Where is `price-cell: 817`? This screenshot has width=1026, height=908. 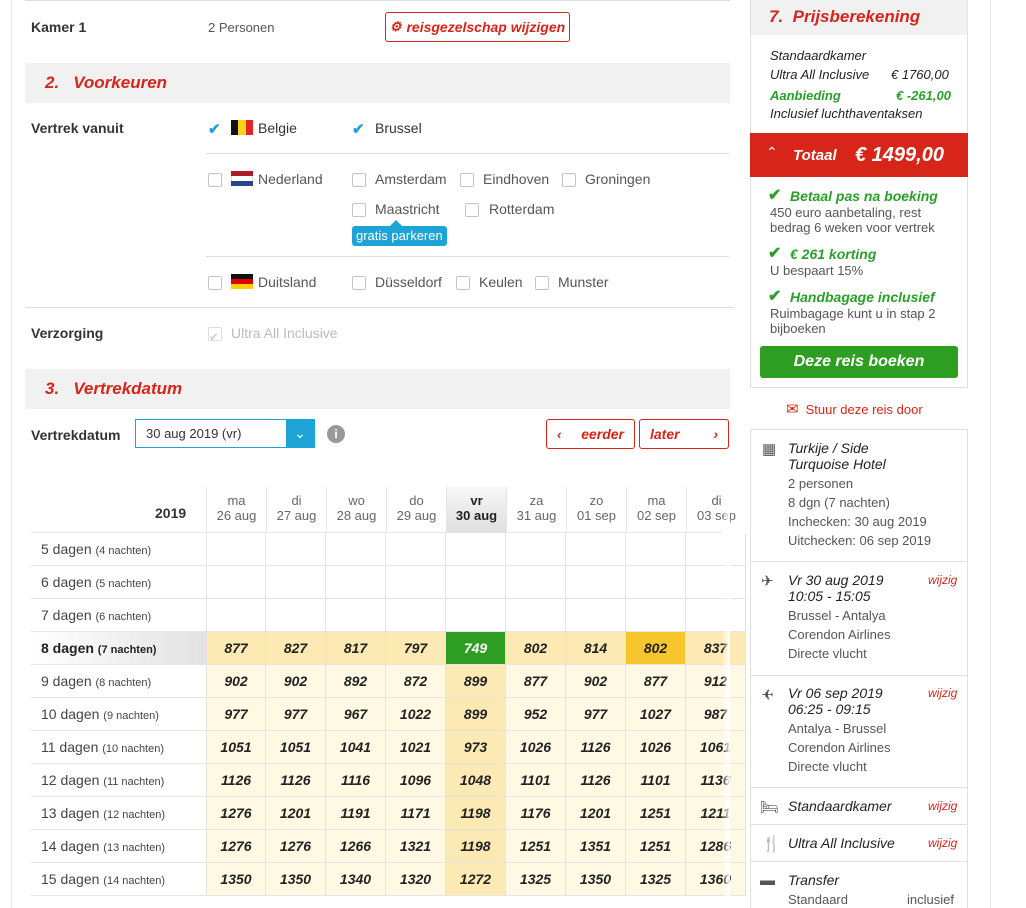 price-cell: 817 is located at coordinates (356, 648).